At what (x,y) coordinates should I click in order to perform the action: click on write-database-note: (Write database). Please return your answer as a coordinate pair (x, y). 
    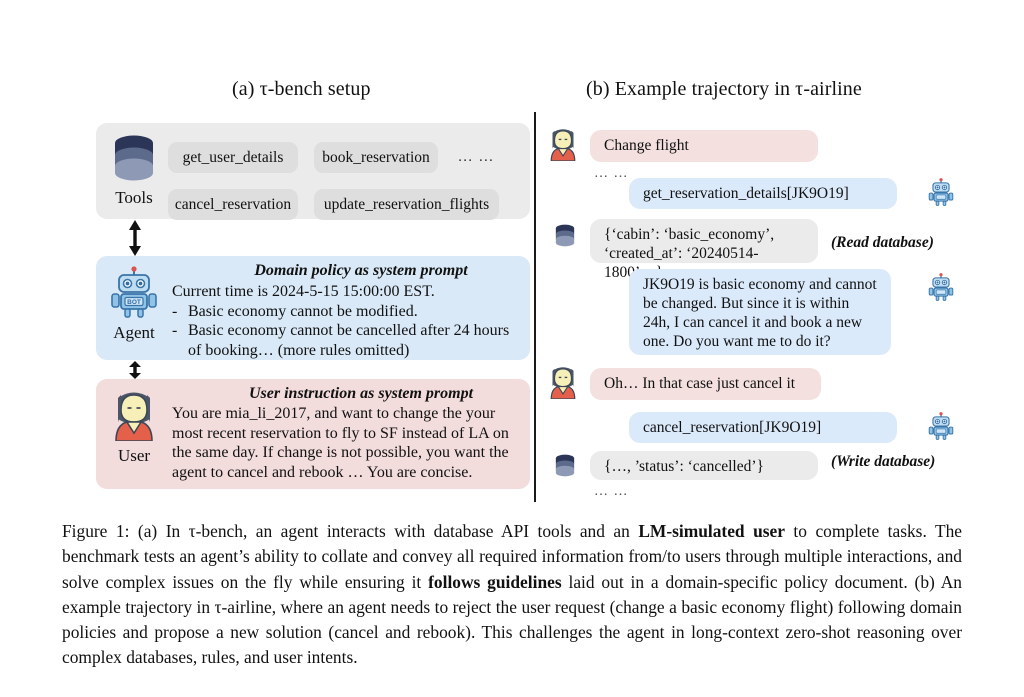
    Looking at the image, I should click on (883, 461).